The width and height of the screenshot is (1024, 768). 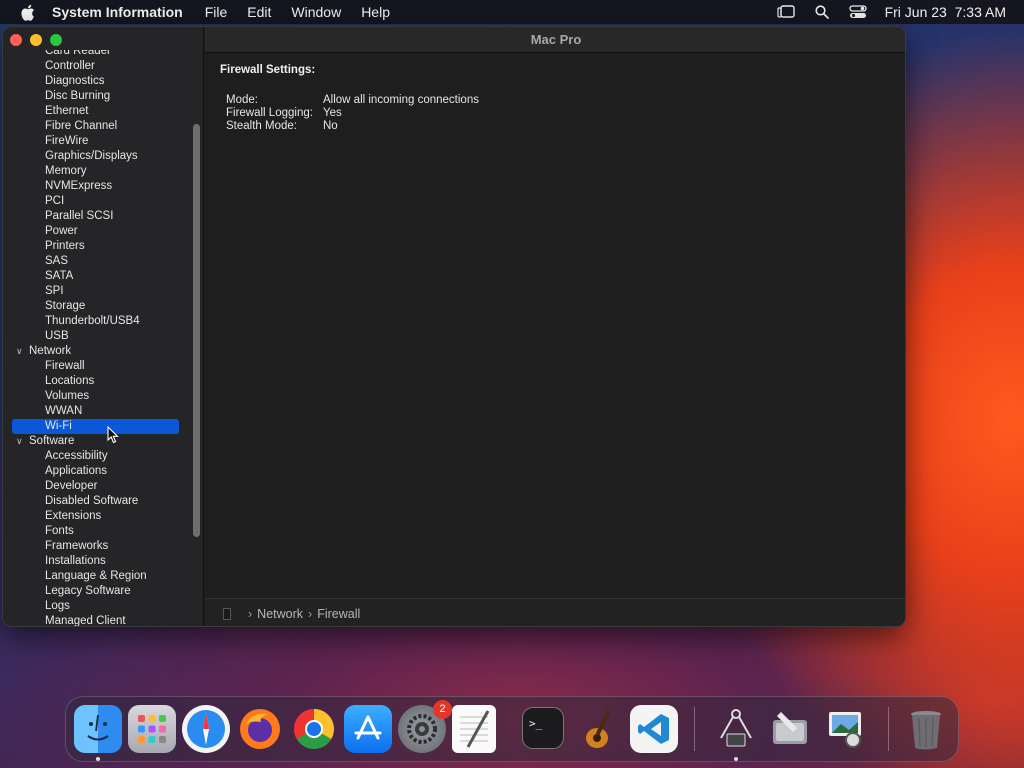 What do you see at coordinates (79, 186) in the screenshot?
I see `sidebar-item-label: NVMExpress` at bounding box center [79, 186].